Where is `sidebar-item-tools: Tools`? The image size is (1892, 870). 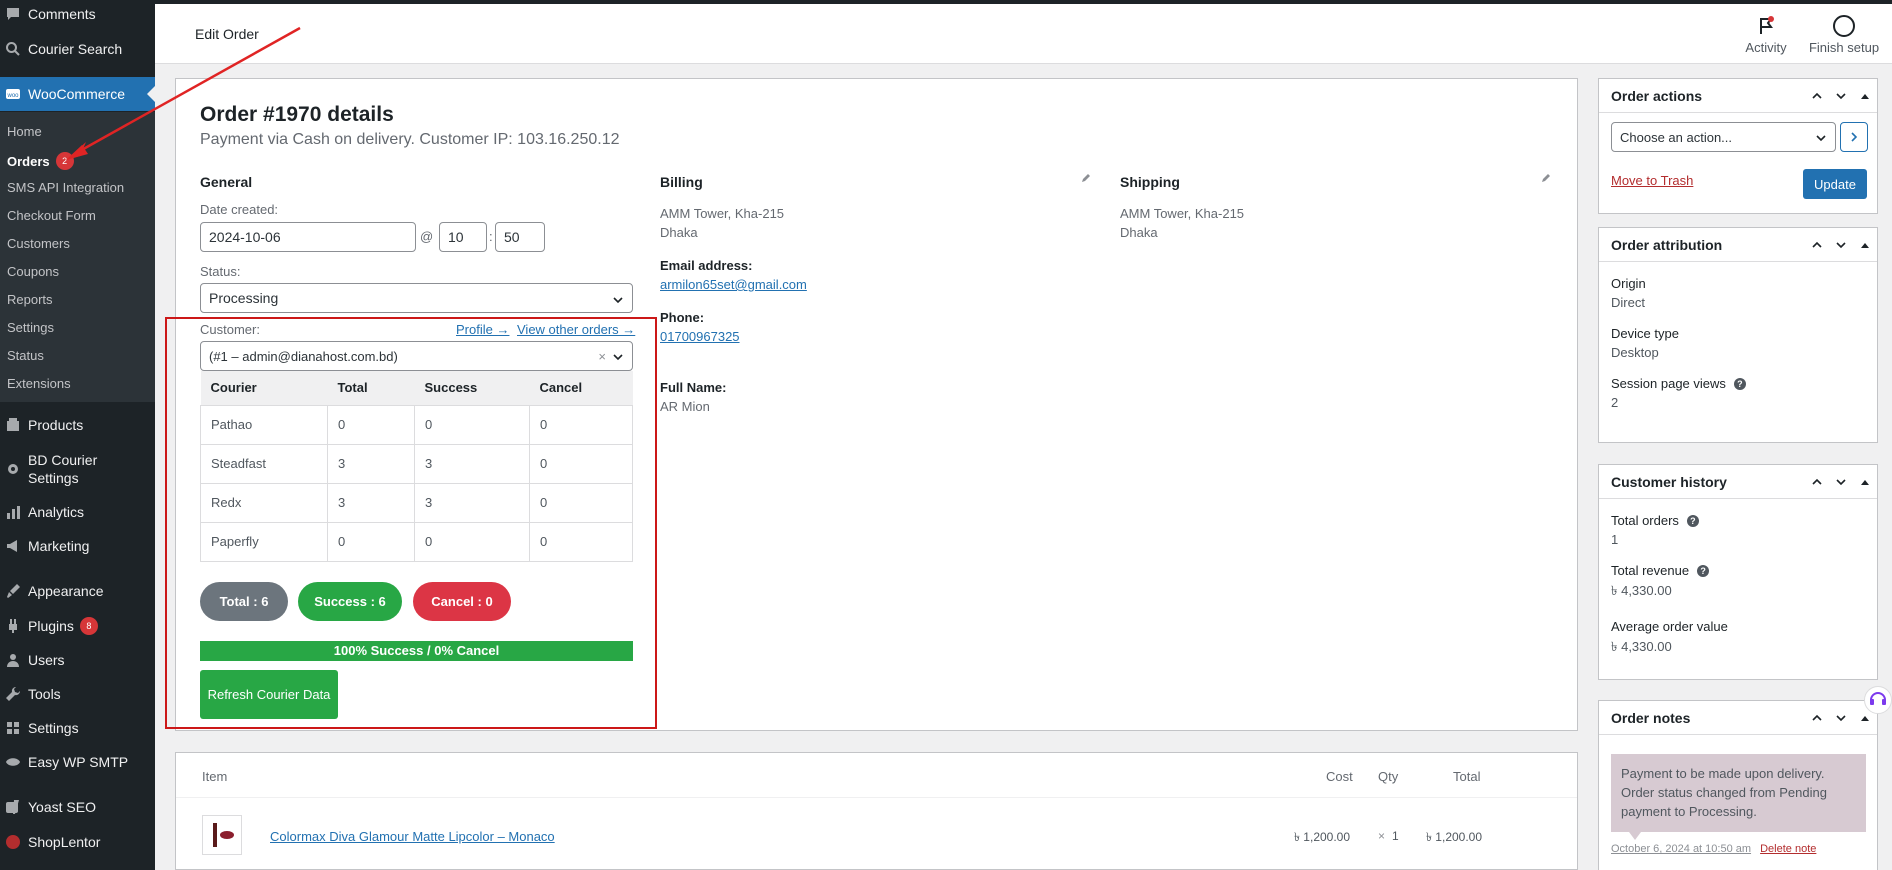 sidebar-item-tools: Tools is located at coordinates (77, 694).